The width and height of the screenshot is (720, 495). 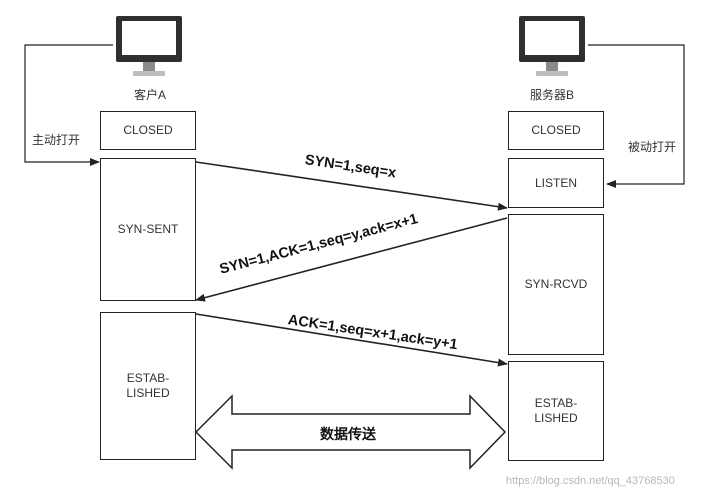 I want to click on client-state-established: ESTAB- LISHED, so click(x=148, y=386).